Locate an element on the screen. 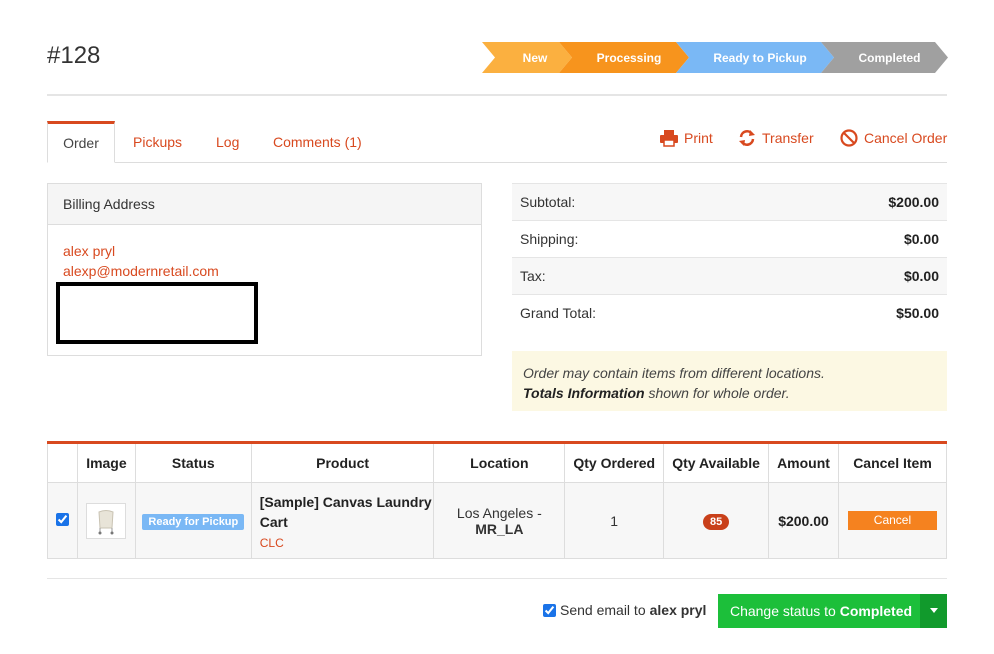 The height and width of the screenshot is (654, 994). caret-down-icon is located at coordinates (933, 610).